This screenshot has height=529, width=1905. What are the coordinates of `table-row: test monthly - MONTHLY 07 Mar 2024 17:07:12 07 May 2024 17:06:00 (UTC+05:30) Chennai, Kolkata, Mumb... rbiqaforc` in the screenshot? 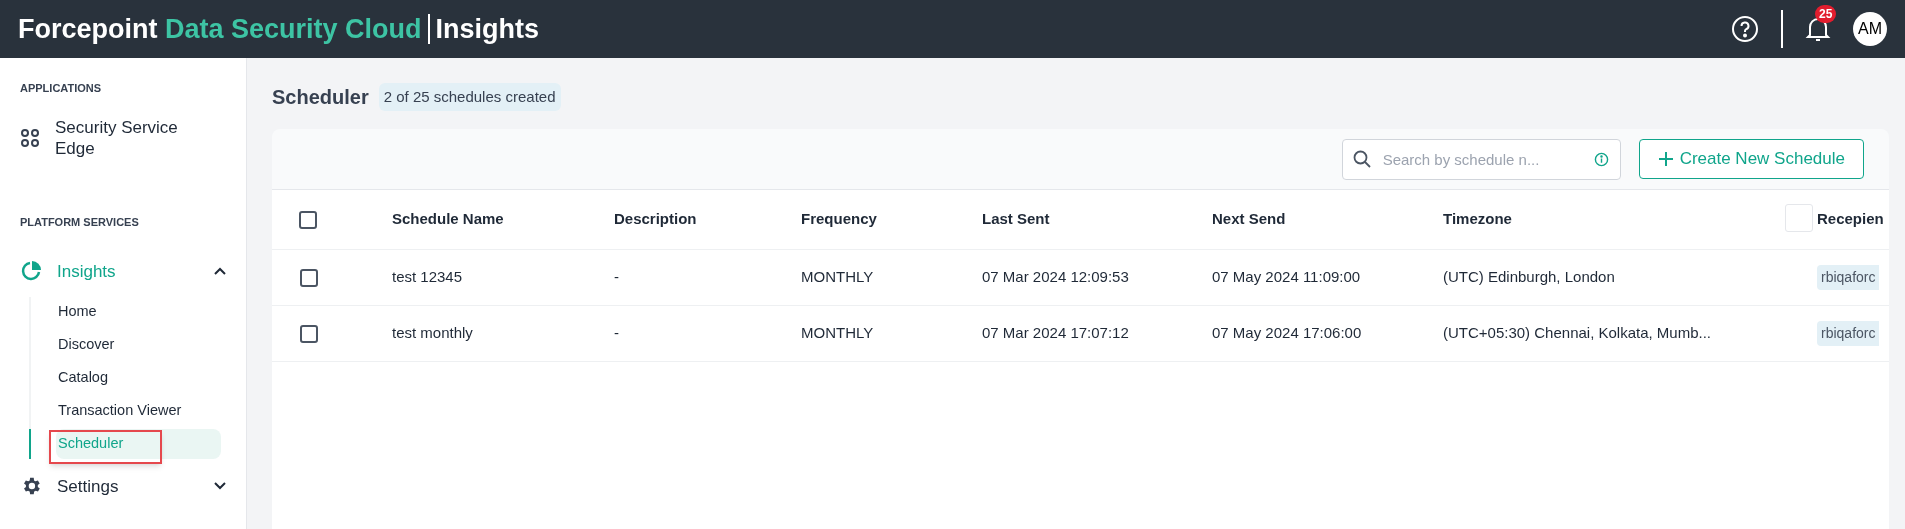 It's located at (1080, 334).